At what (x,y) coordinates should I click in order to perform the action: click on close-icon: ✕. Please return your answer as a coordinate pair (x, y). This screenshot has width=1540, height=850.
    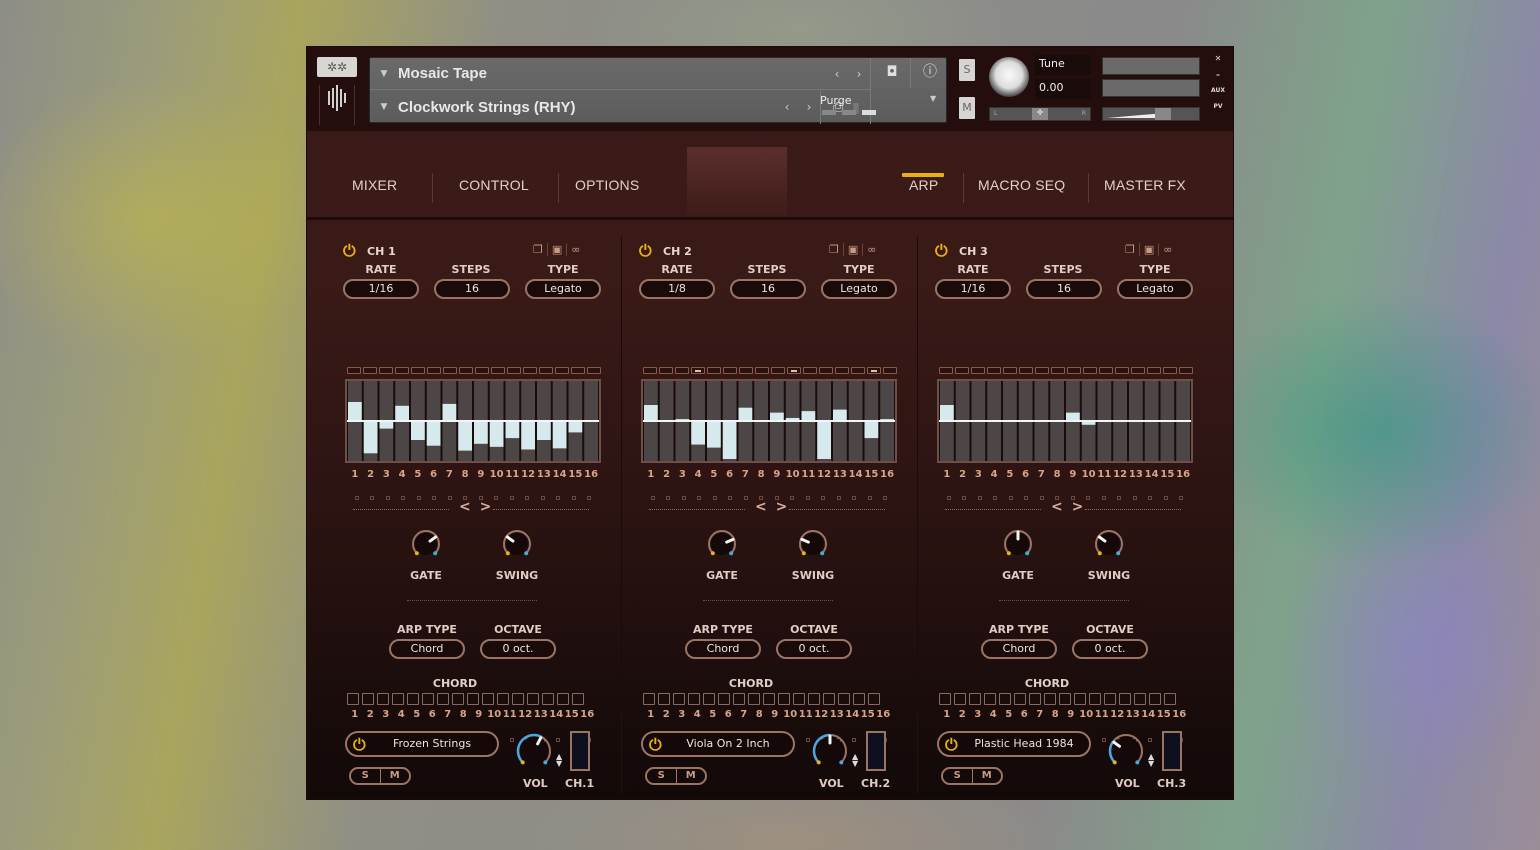
    Looking at the image, I should click on (1218, 59).